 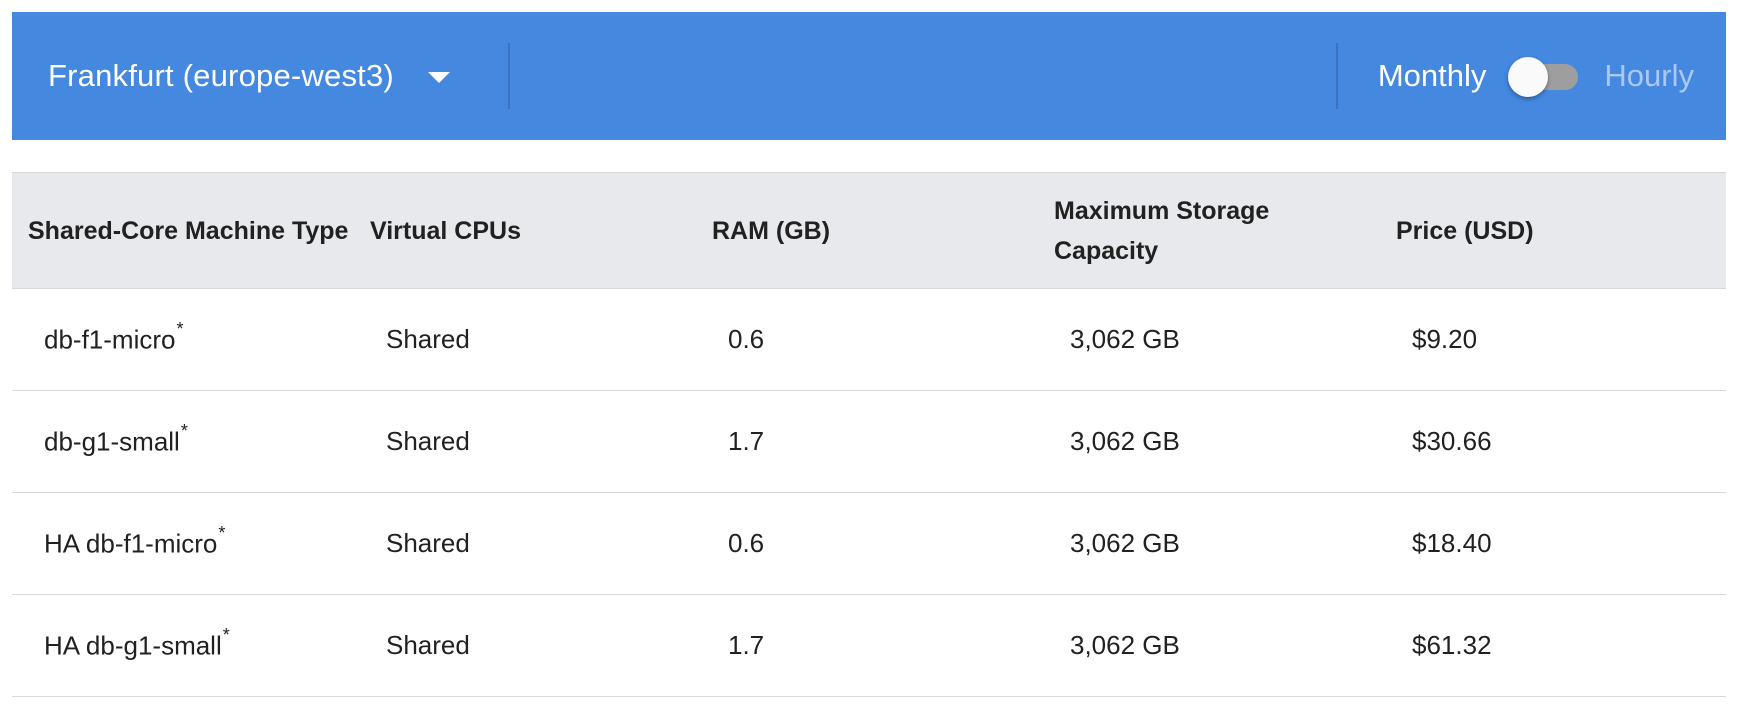 I want to click on cell-machine-type: db-g1-small*, so click(x=183, y=442).